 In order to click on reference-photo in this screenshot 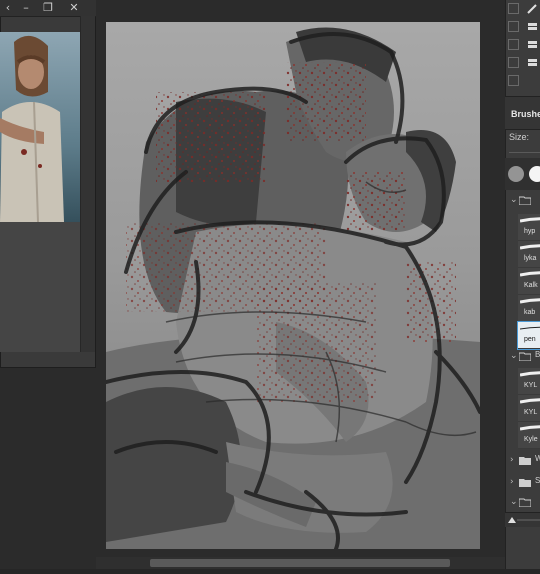, I will do `click(40, 127)`.